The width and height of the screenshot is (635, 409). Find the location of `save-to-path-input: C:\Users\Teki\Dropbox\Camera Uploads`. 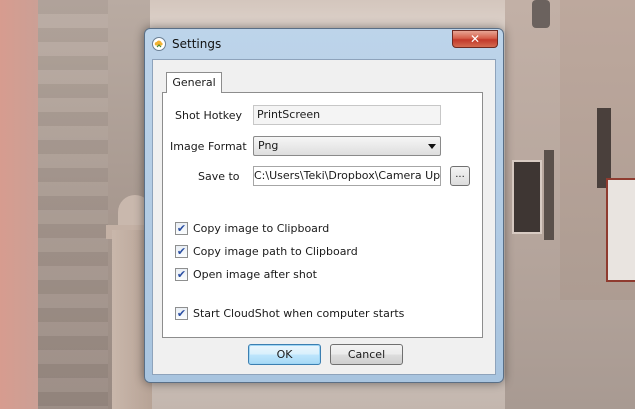

save-to-path-input: C:\Users\Teki\Dropbox\Camera Uploads is located at coordinates (347, 176).